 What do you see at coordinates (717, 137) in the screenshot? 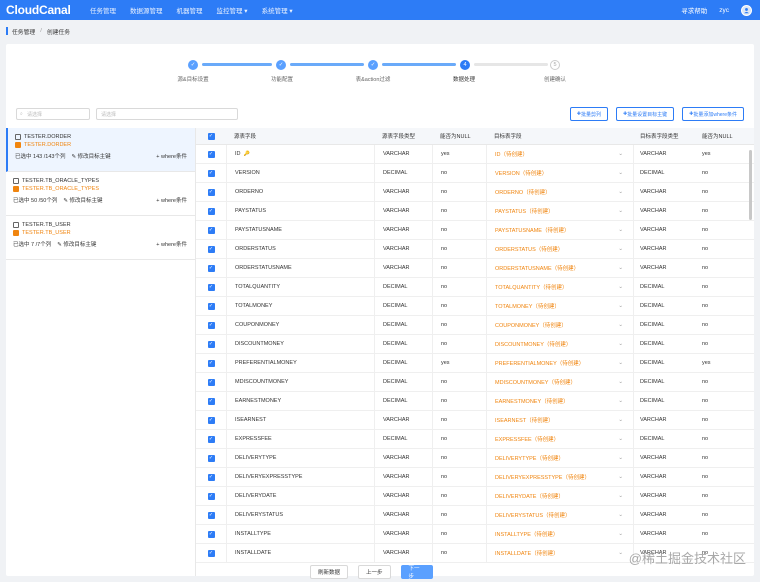
I see `header-dnull: 能否为NULL` at bounding box center [717, 137].